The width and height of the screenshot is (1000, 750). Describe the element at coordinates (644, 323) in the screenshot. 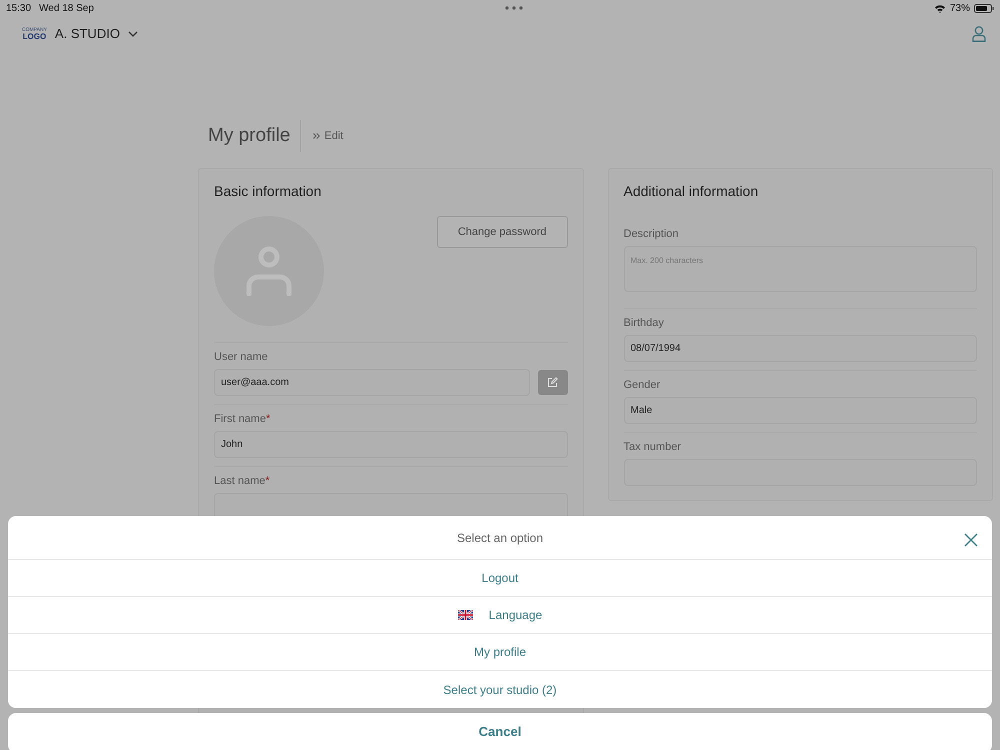

I see `field-label: Birthday` at that location.